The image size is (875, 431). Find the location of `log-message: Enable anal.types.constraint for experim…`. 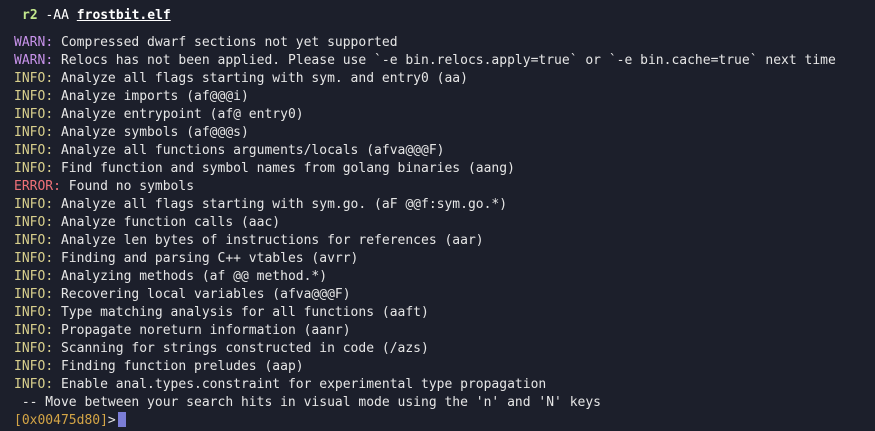

log-message: Enable anal.types.constraint for experim… is located at coordinates (303, 384).